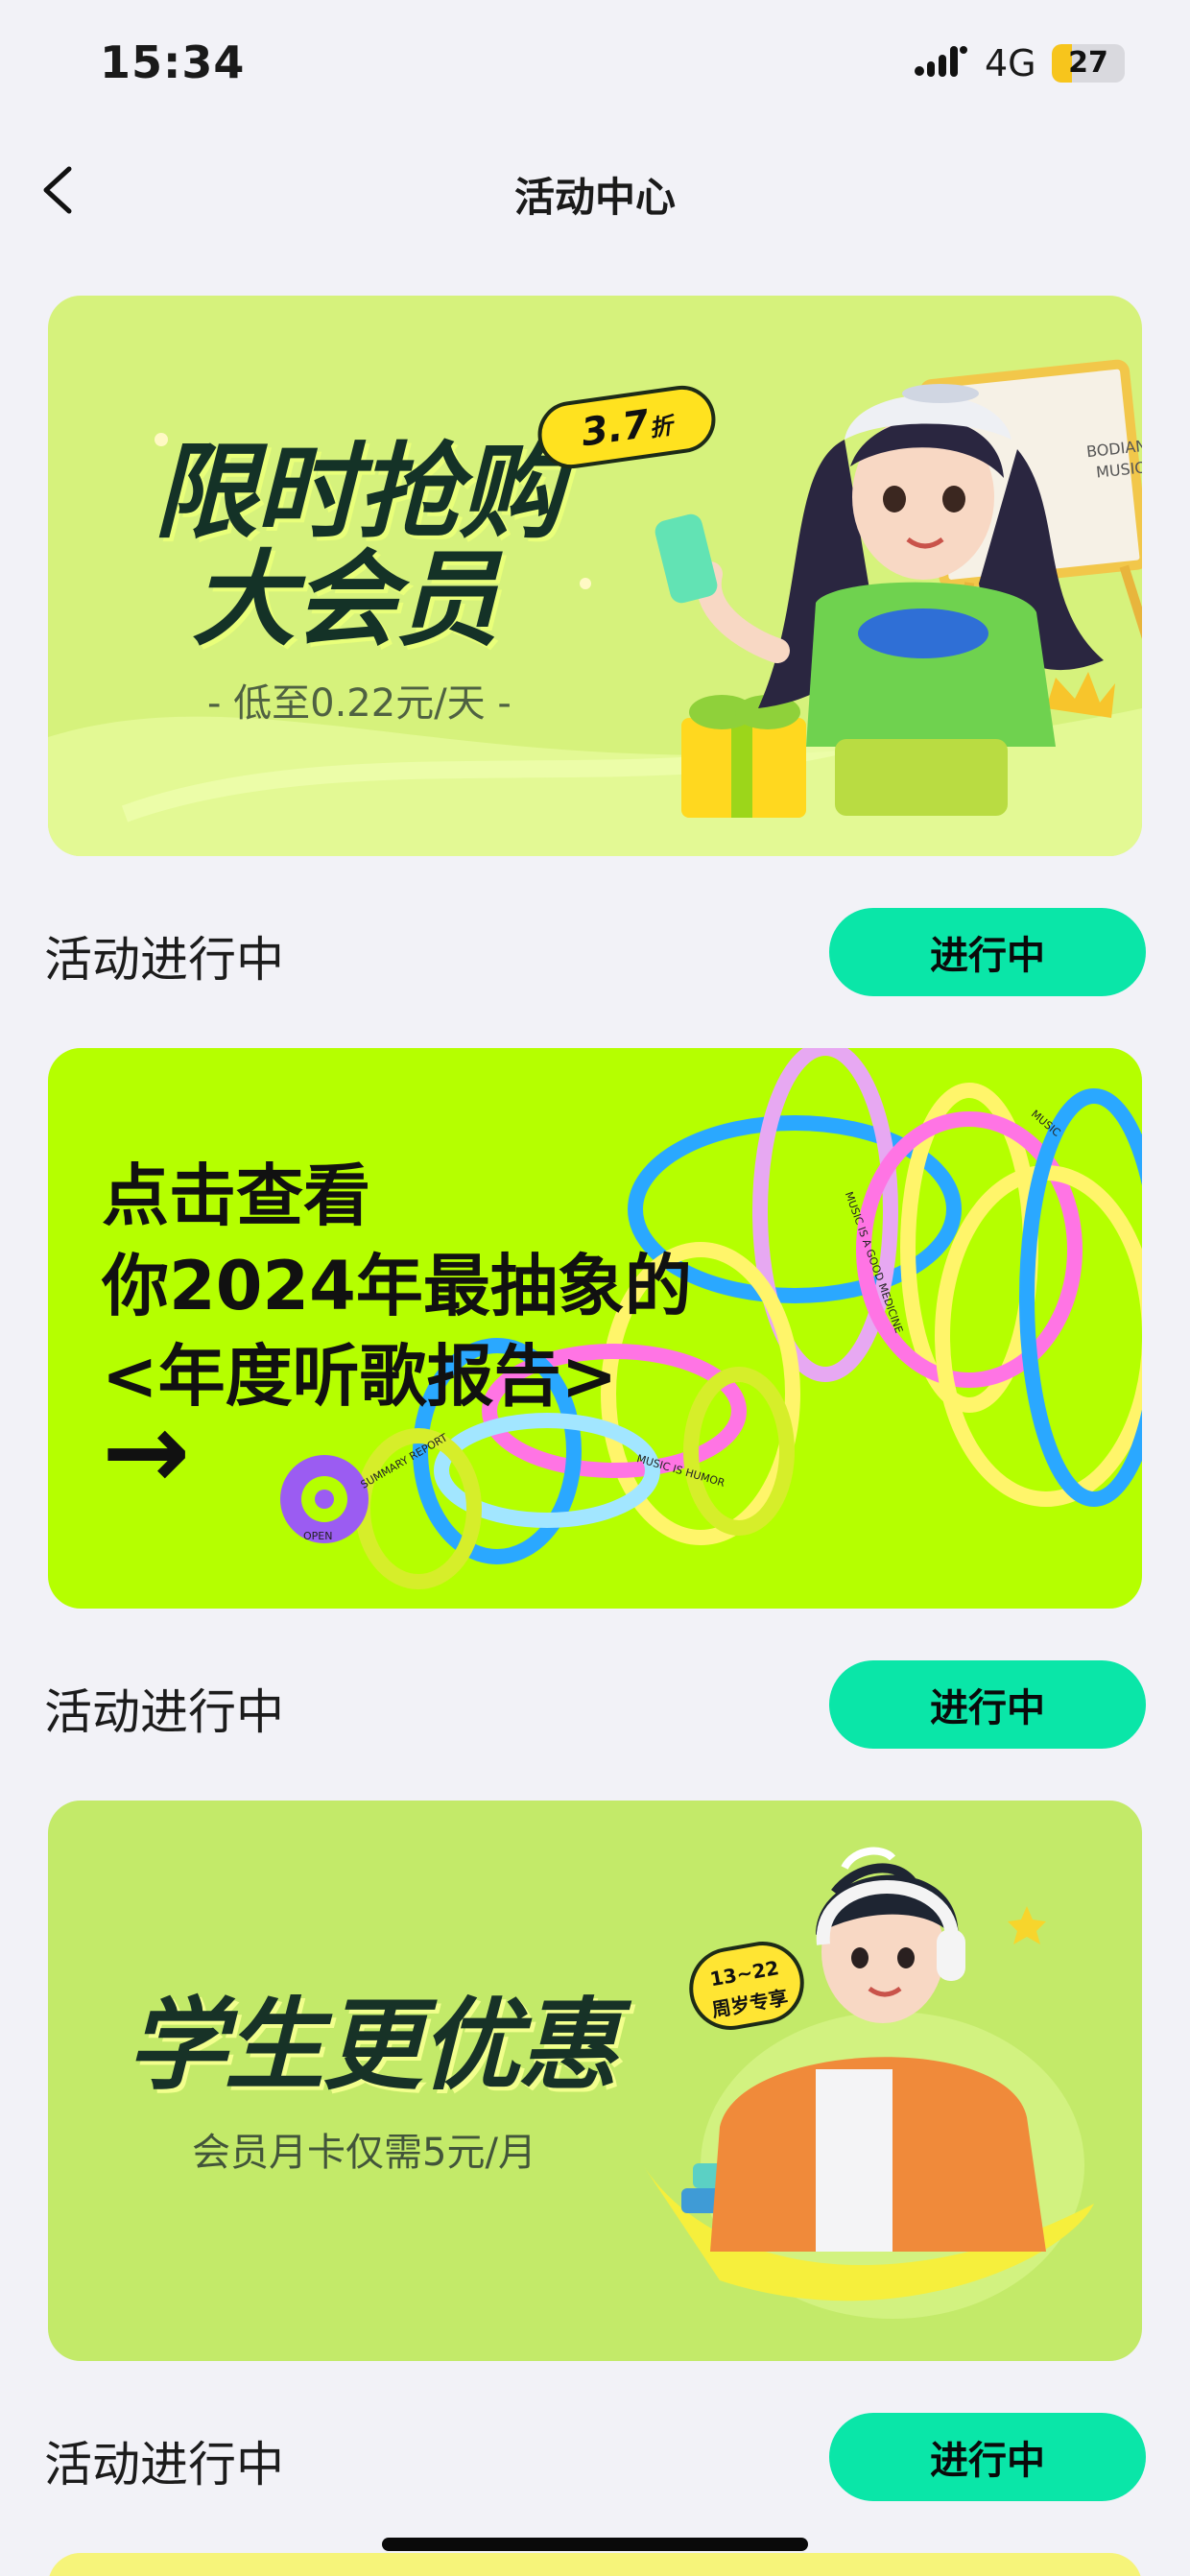  Describe the element at coordinates (360, 703) in the screenshot. I see `banner-subtitle: - 低至0.22元/天 -` at that location.